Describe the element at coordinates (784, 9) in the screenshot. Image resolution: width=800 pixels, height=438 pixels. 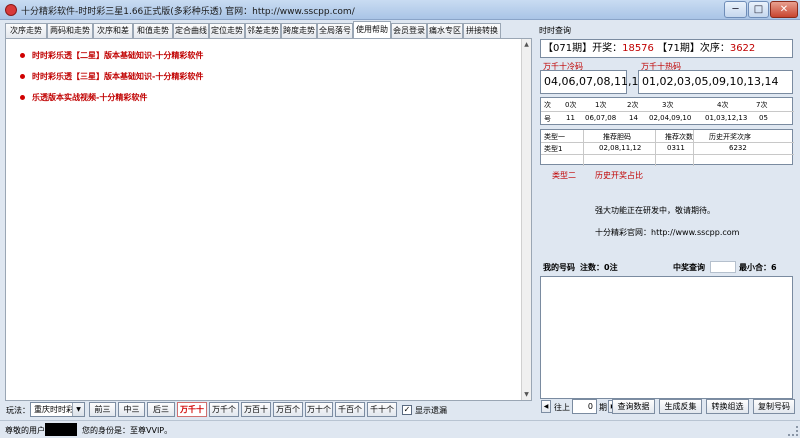
I see `close-button: ✕` at that location.